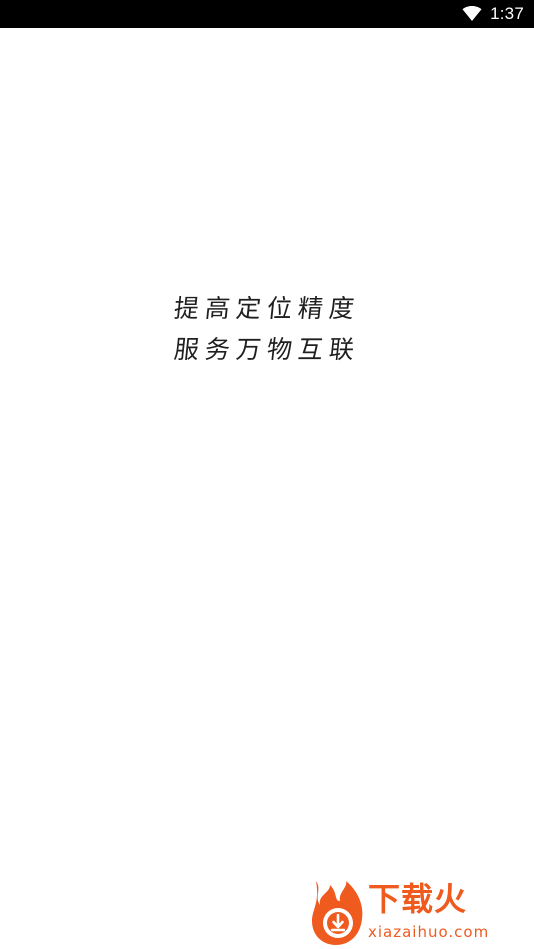 Image resolution: width=534 pixels, height=949 pixels. What do you see at coordinates (418, 899) in the screenshot?
I see `watermark-brand: 下载火` at bounding box center [418, 899].